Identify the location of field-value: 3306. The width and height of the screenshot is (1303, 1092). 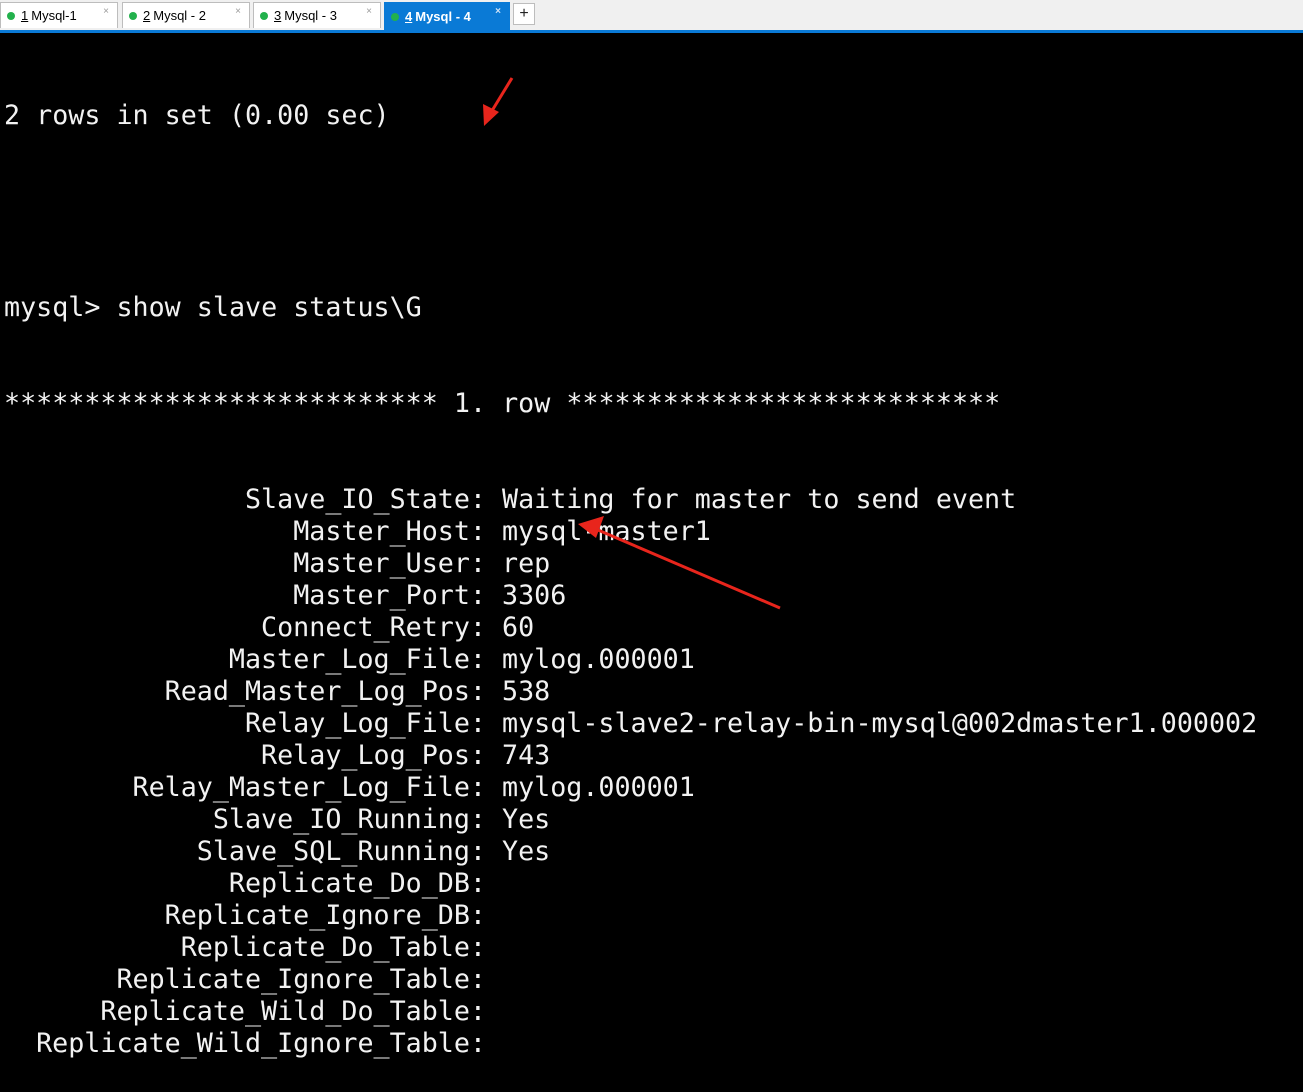
(534, 595).